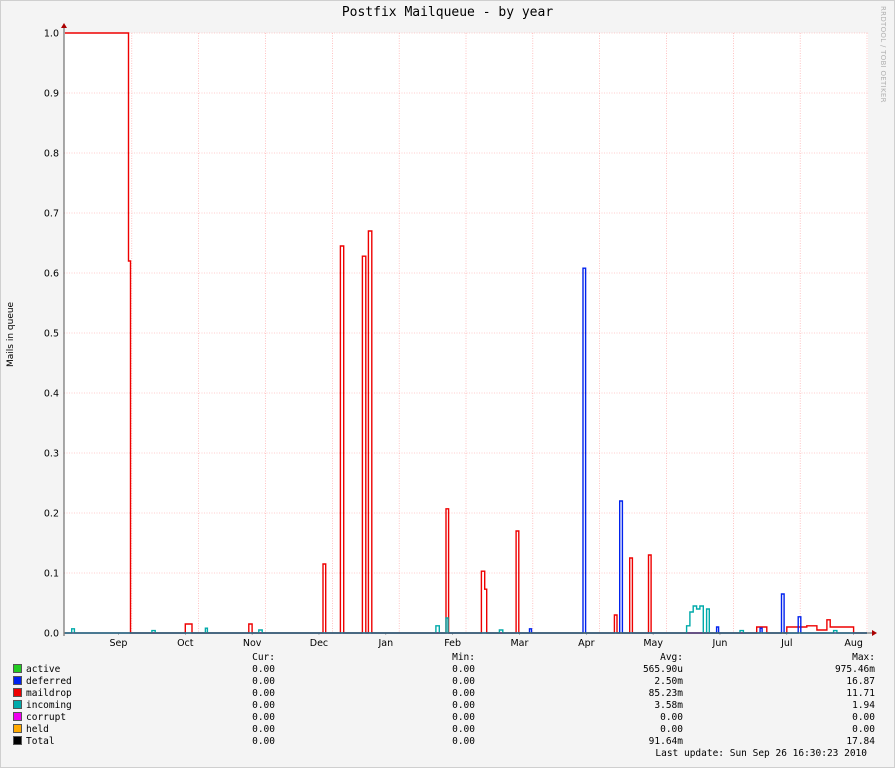 The width and height of the screenshot is (895, 768). I want to click on legend-name: corrupt, so click(46, 717).